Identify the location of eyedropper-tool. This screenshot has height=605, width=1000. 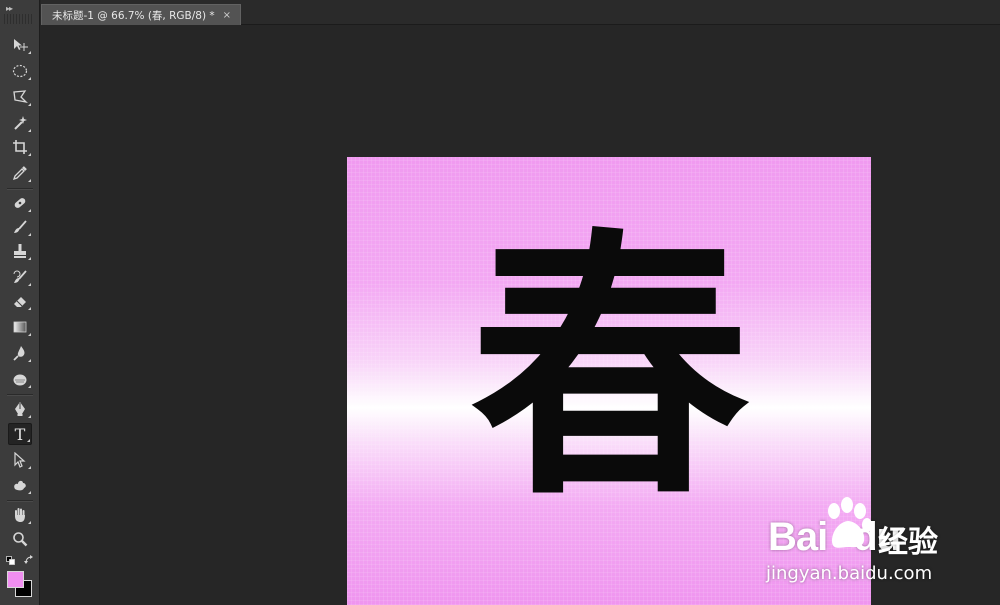
(20, 173).